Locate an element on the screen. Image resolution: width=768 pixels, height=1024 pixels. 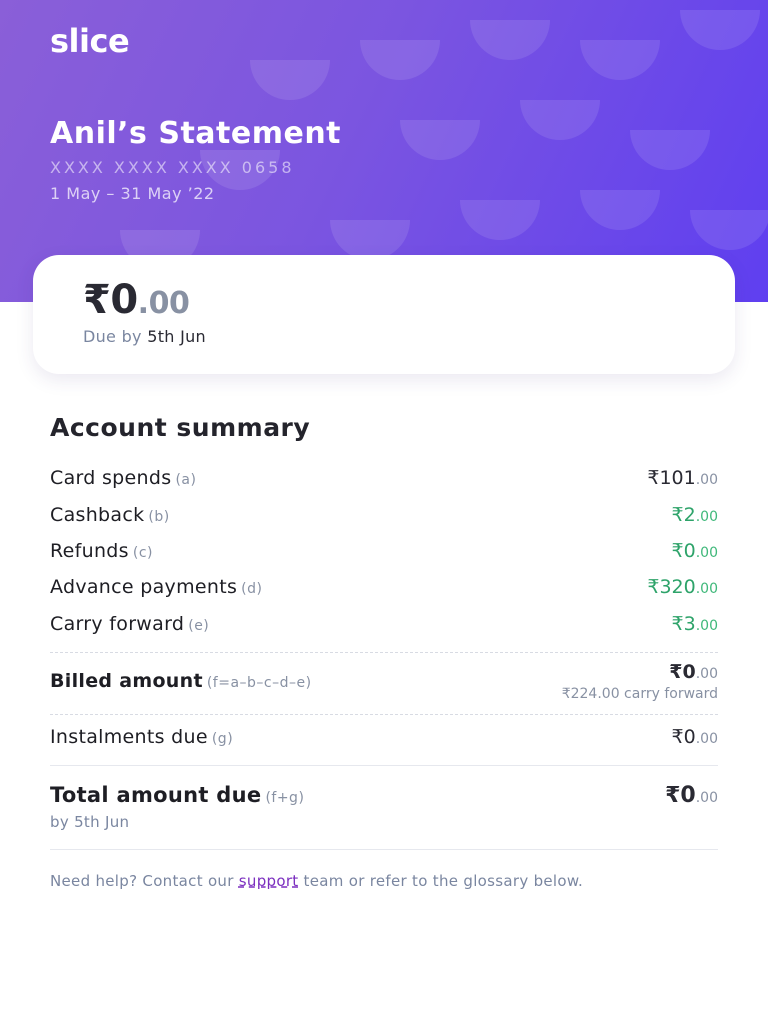
help-suffix: team or refer to the glossary below. is located at coordinates (441, 881).